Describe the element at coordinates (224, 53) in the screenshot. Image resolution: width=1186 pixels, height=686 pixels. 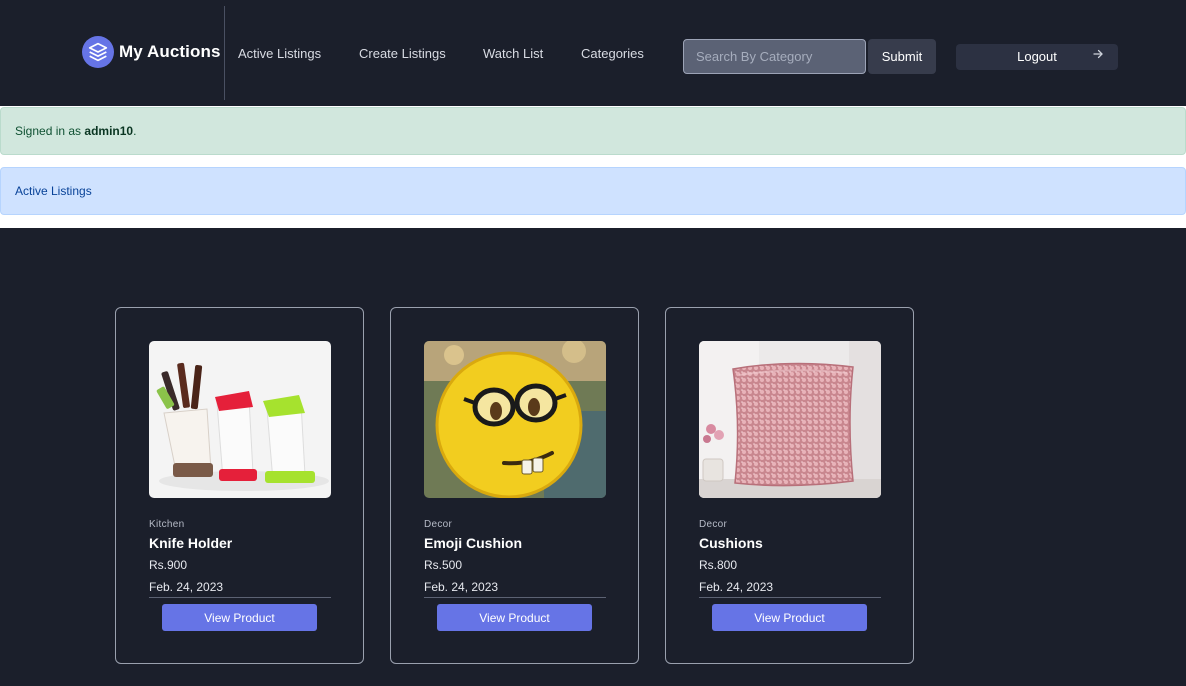
I see `nav-divider` at that location.